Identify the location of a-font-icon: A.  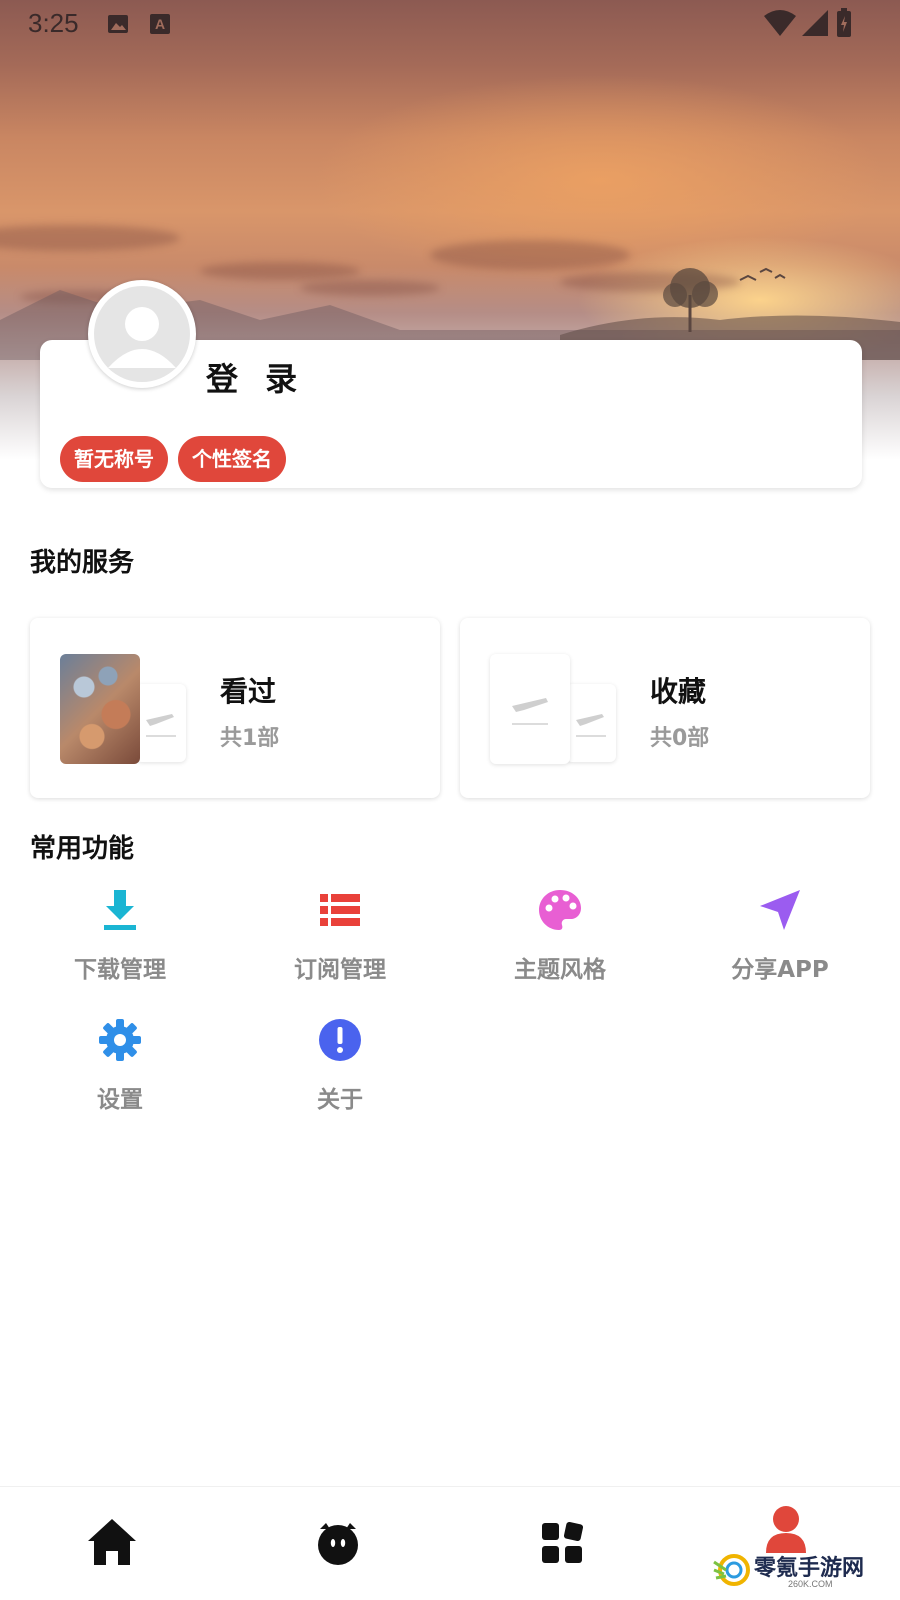
(160, 24).